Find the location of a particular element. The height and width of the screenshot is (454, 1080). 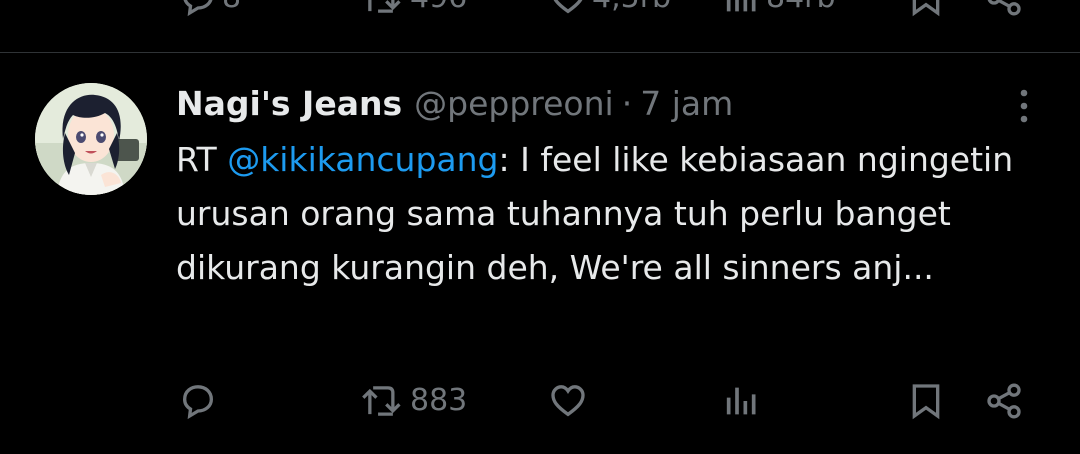

retweet-button: 883 is located at coordinates (413, 401).